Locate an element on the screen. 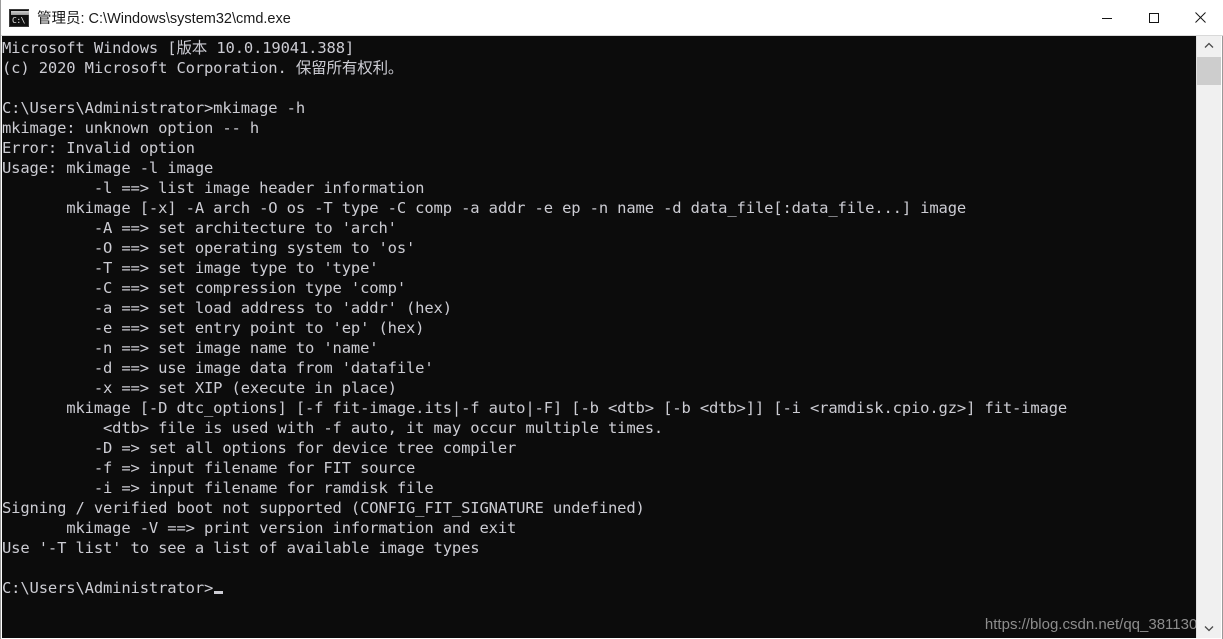 This screenshot has width=1223, height=639. scroll-down-button is located at coordinates (1209, 628).